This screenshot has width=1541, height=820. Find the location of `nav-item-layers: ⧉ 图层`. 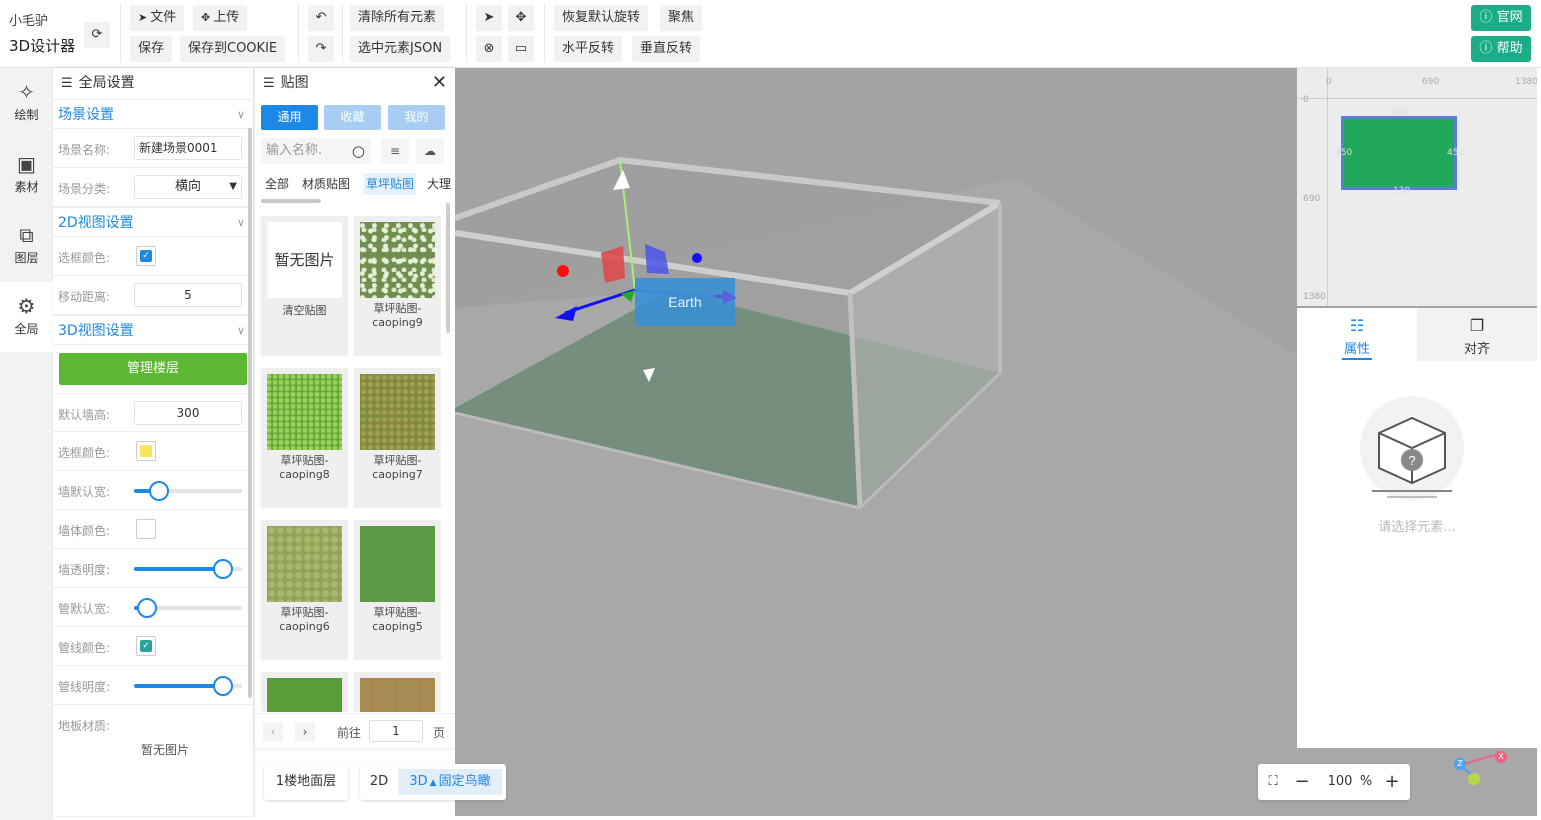

nav-item-layers: ⧉ 图层 is located at coordinates (26, 246).